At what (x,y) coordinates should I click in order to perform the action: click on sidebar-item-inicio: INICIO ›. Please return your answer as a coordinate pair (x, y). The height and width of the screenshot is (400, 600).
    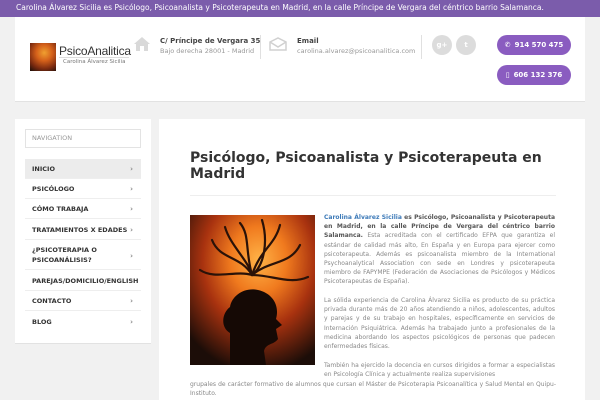
    Looking at the image, I should click on (83, 169).